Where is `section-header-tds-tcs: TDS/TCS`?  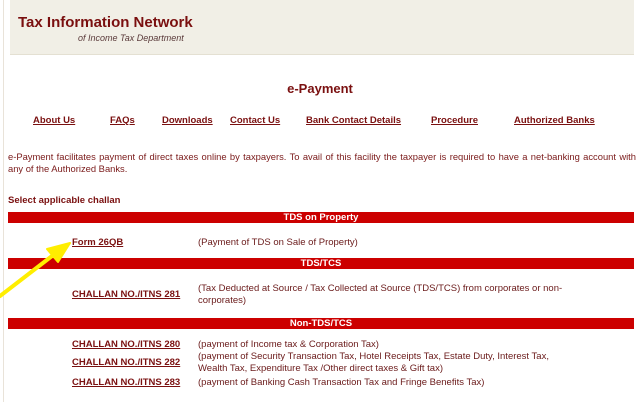
section-header-tds-tcs: TDS/TCS is located at coordinates (321, 263).